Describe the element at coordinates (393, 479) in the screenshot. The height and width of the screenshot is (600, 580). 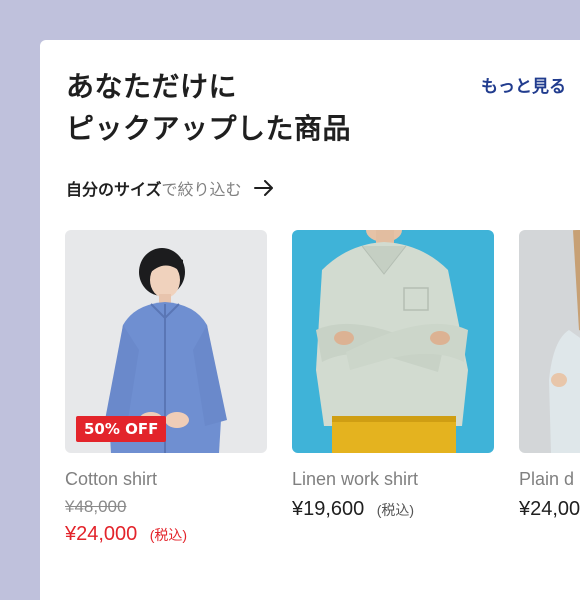
I see `product-name: Linen work shirt` at that location.